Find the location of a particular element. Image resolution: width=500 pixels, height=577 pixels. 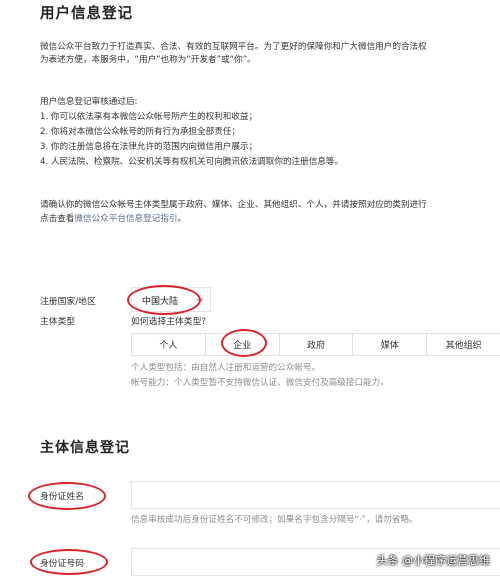

country-label: 注册国家/地区 is located at coordinates (68, 302).